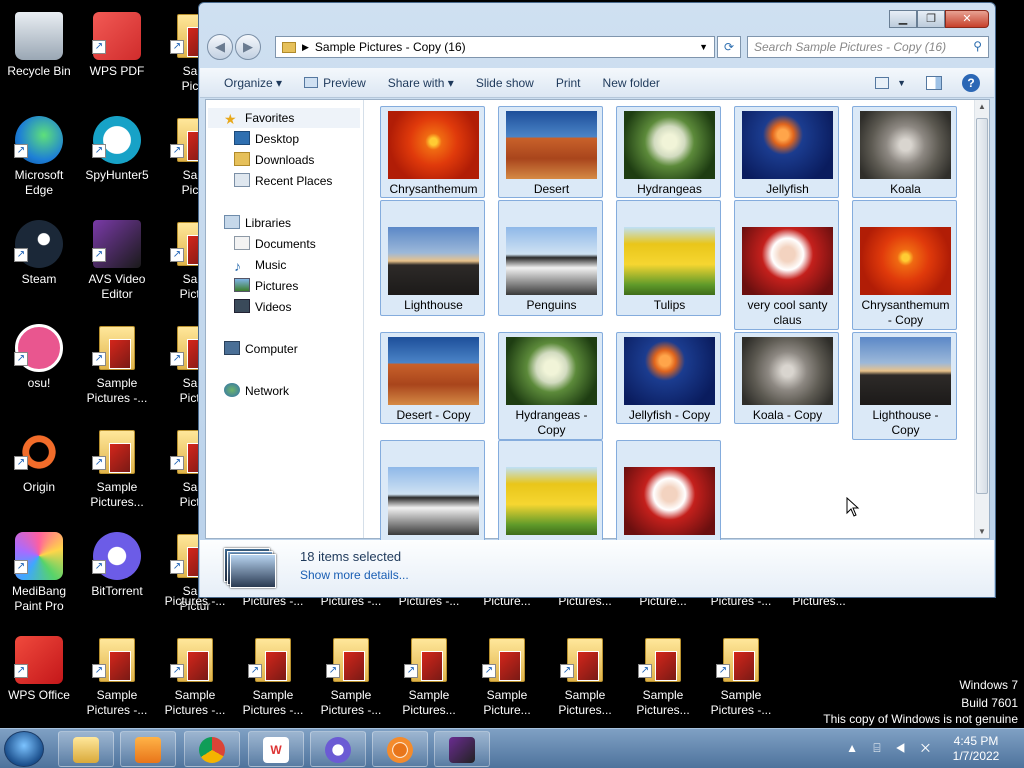 The width and height of the screenshot is (1024, 768). Describe the element at coordinates (276, 749) in the screenshot. I see `taskbar-wps: W` at that location.